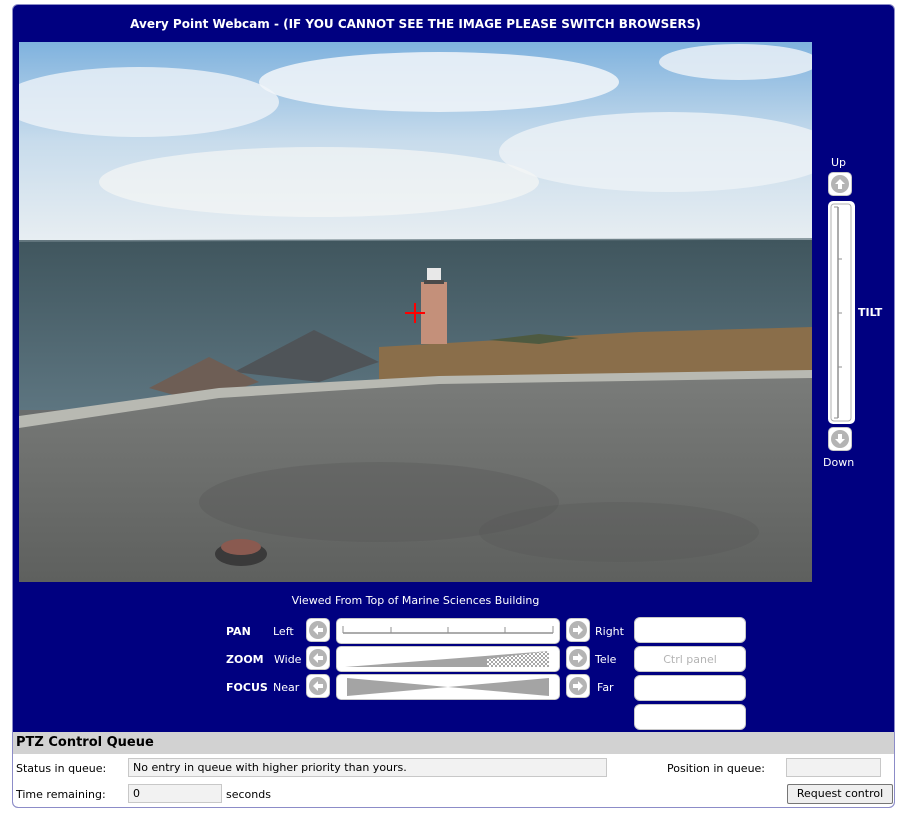 The width and height of the screenshot is (913, 819). I want to click on focus-label: FOCUS, so click(247, 687).